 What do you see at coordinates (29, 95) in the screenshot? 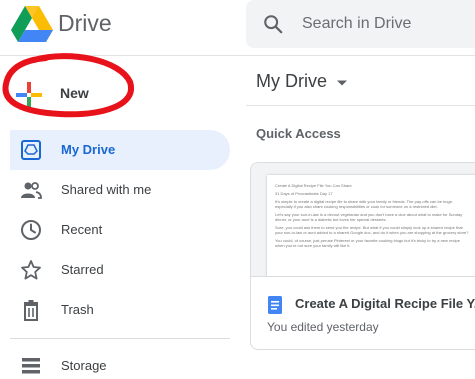
I see `plus-icon` at bounding box center [29, 95].